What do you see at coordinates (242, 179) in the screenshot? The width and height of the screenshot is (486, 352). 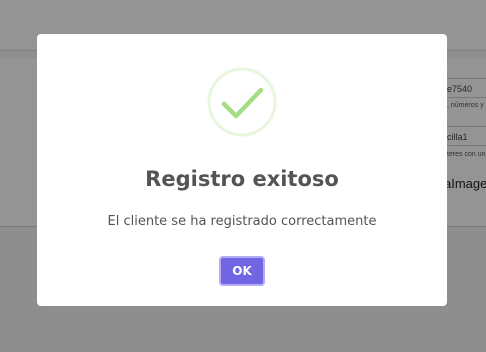 I see `dialog-title: Registro exitoso` at bounding box center [242, 179].